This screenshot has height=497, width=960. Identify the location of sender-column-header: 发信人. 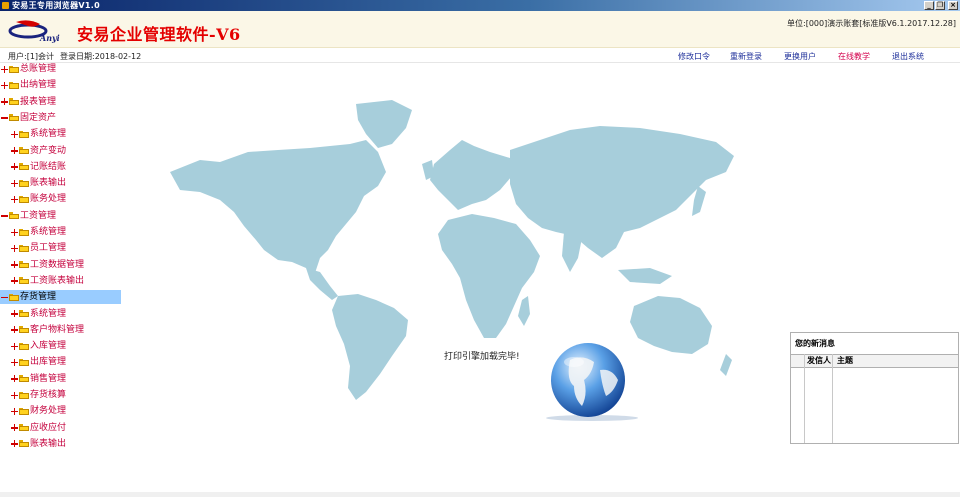
(819, 361).